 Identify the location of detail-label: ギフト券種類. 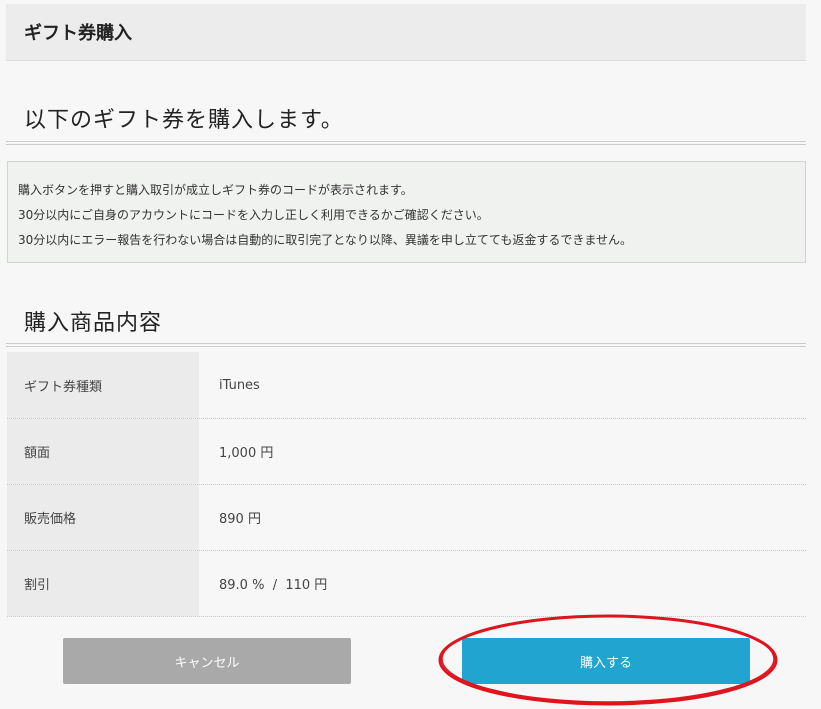
(103, 385).